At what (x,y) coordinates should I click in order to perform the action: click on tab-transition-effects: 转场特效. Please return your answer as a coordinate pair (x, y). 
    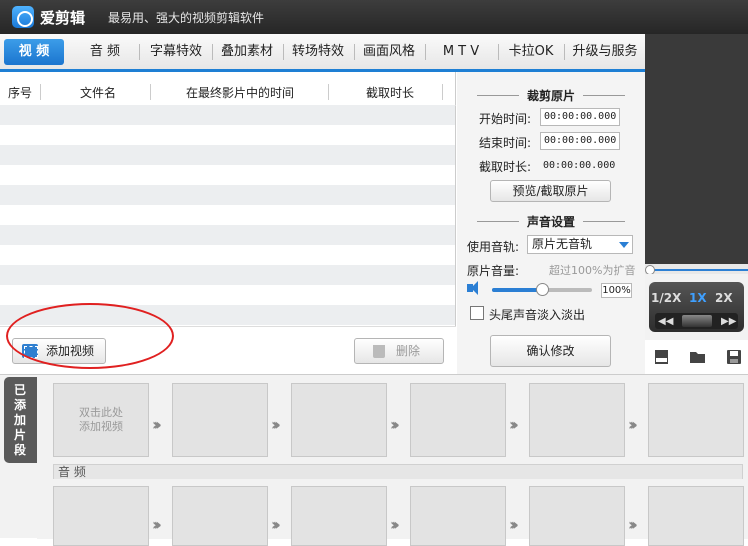
    Looking at the image, I should click on (318, 52).